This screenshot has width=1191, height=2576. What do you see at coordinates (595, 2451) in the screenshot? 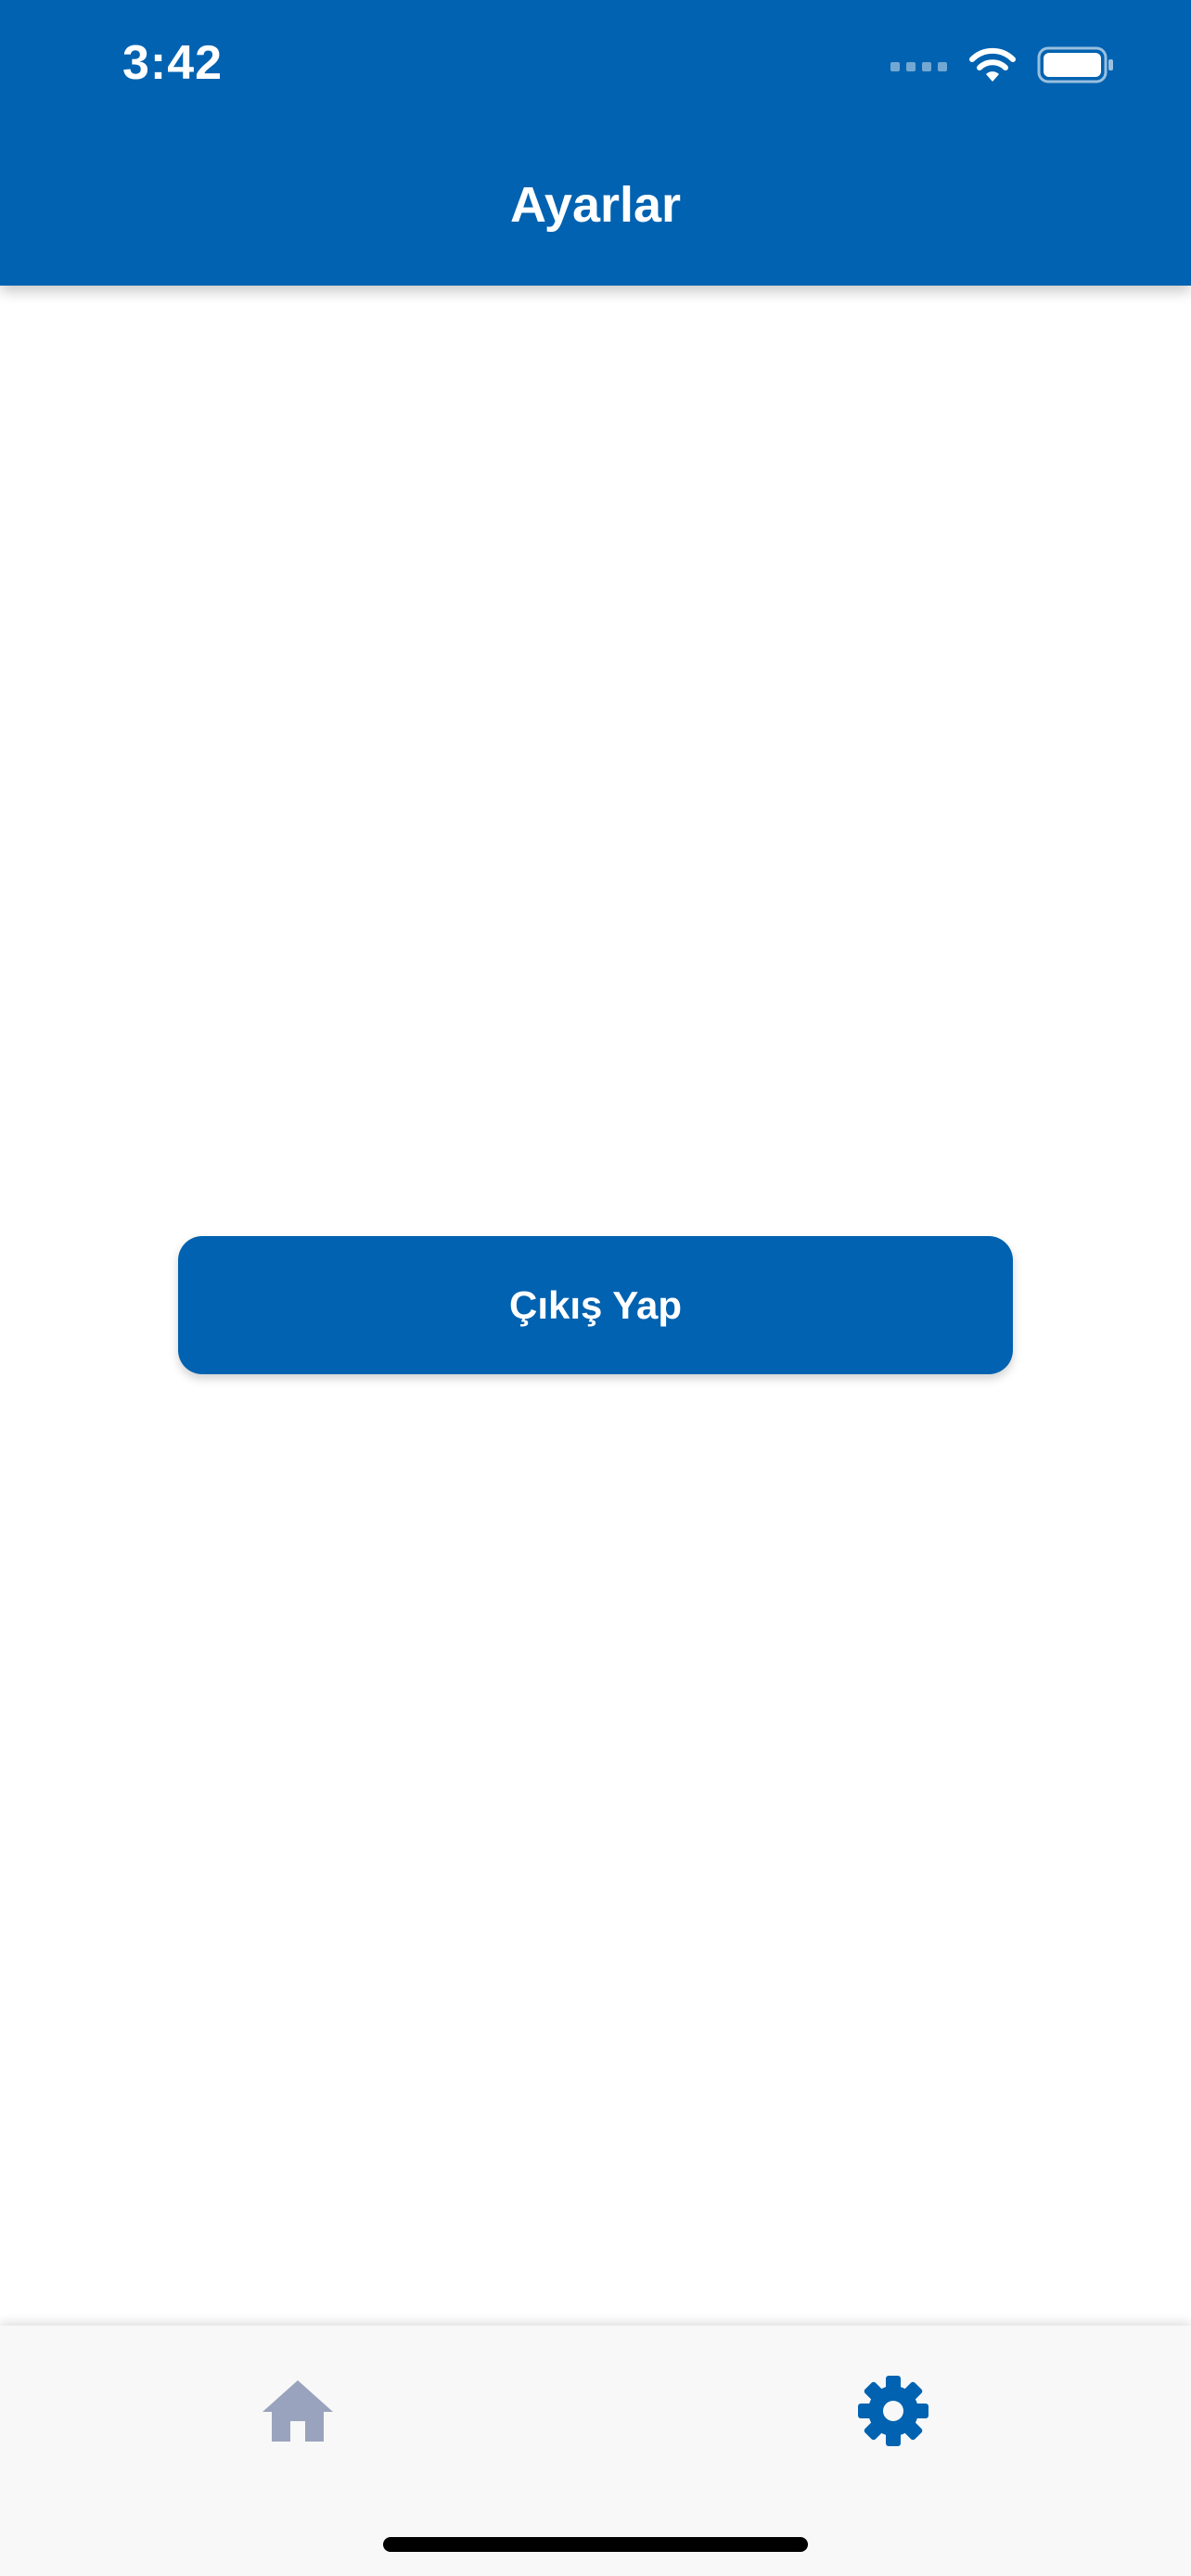
I see `tab-bar` at bounding box center [595, 2451].